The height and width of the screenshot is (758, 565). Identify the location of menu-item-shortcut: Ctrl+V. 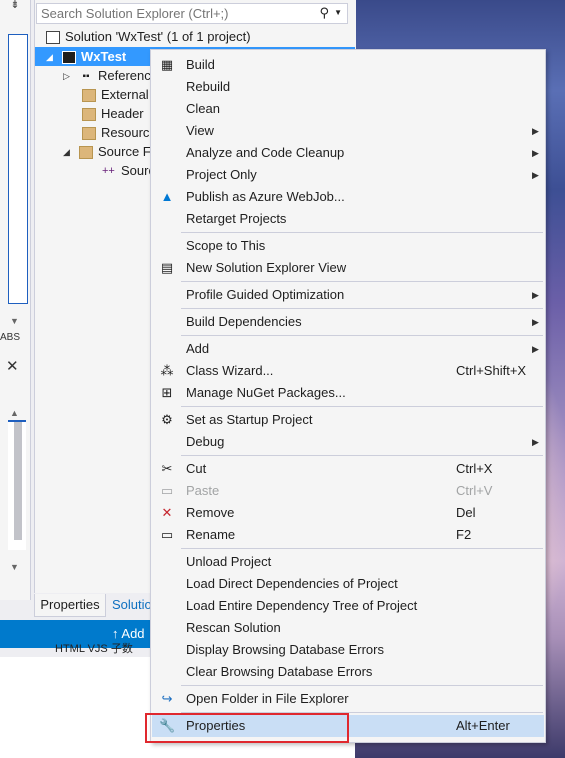
(474, 490).